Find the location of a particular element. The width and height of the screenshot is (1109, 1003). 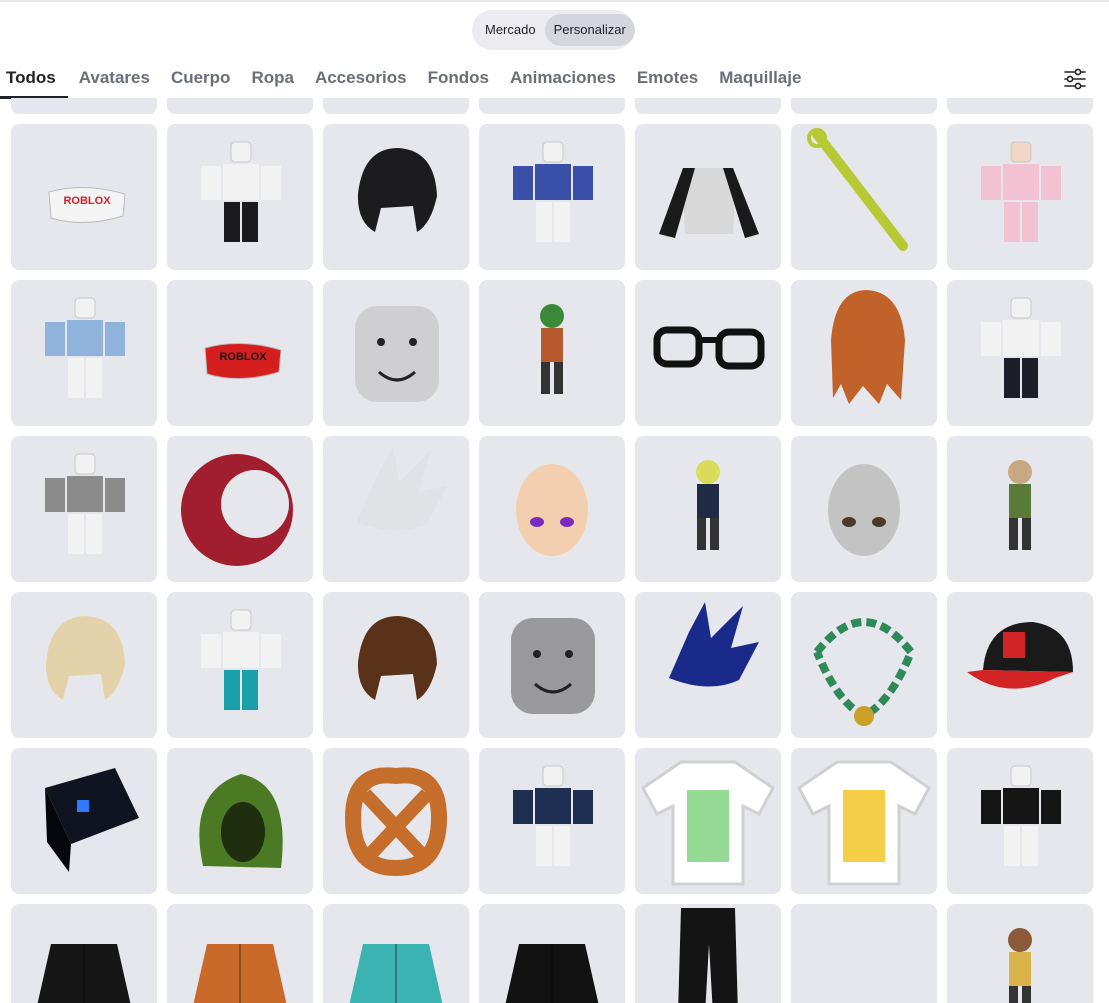

raglan-longsleeve-thumbnail is located at coordinates (709, 203).